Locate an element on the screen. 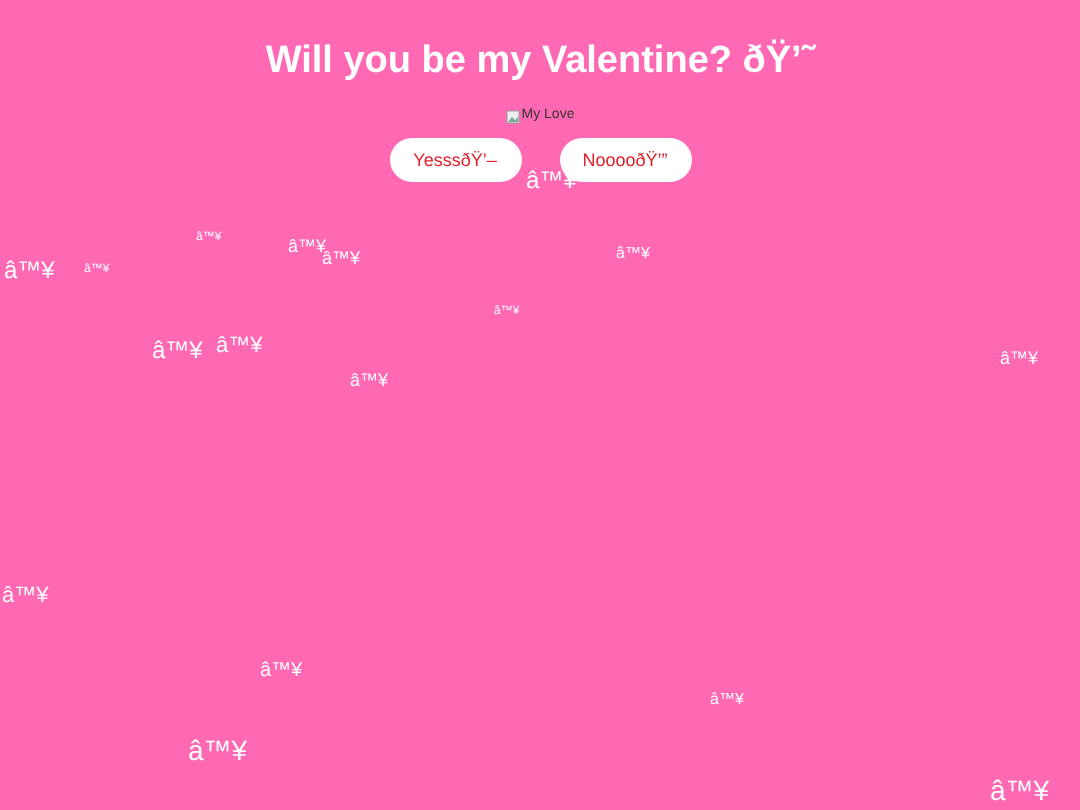 The width and height of the screenshot is (1080, 810). page-title: Will you be my Valentine? ðŸ’˜ is located at coordinates (540, 62).